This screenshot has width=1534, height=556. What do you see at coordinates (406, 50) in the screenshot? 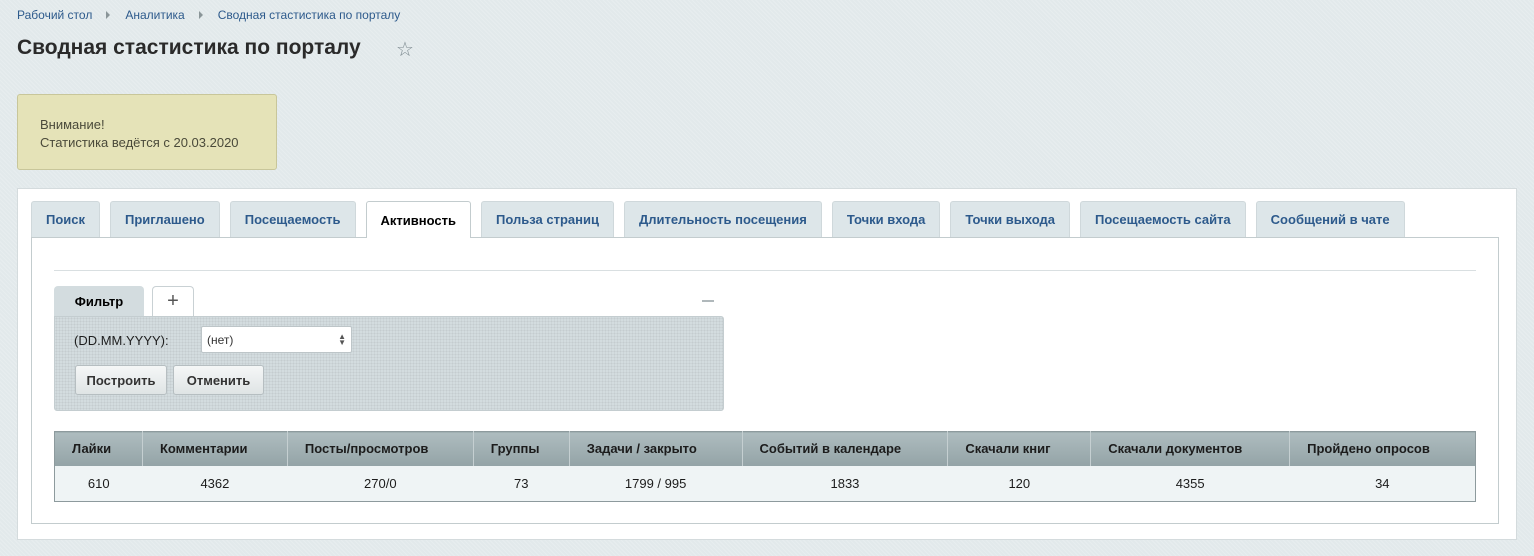
I see `star-icon: ☆` at bounding box center [406, 50].